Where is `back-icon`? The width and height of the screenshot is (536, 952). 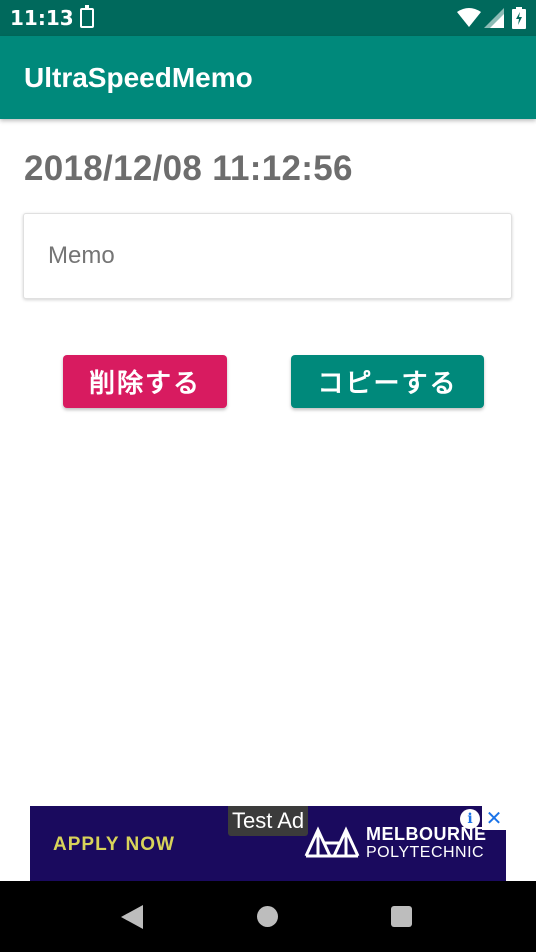
back-icon is located at coordinates (132, 917).